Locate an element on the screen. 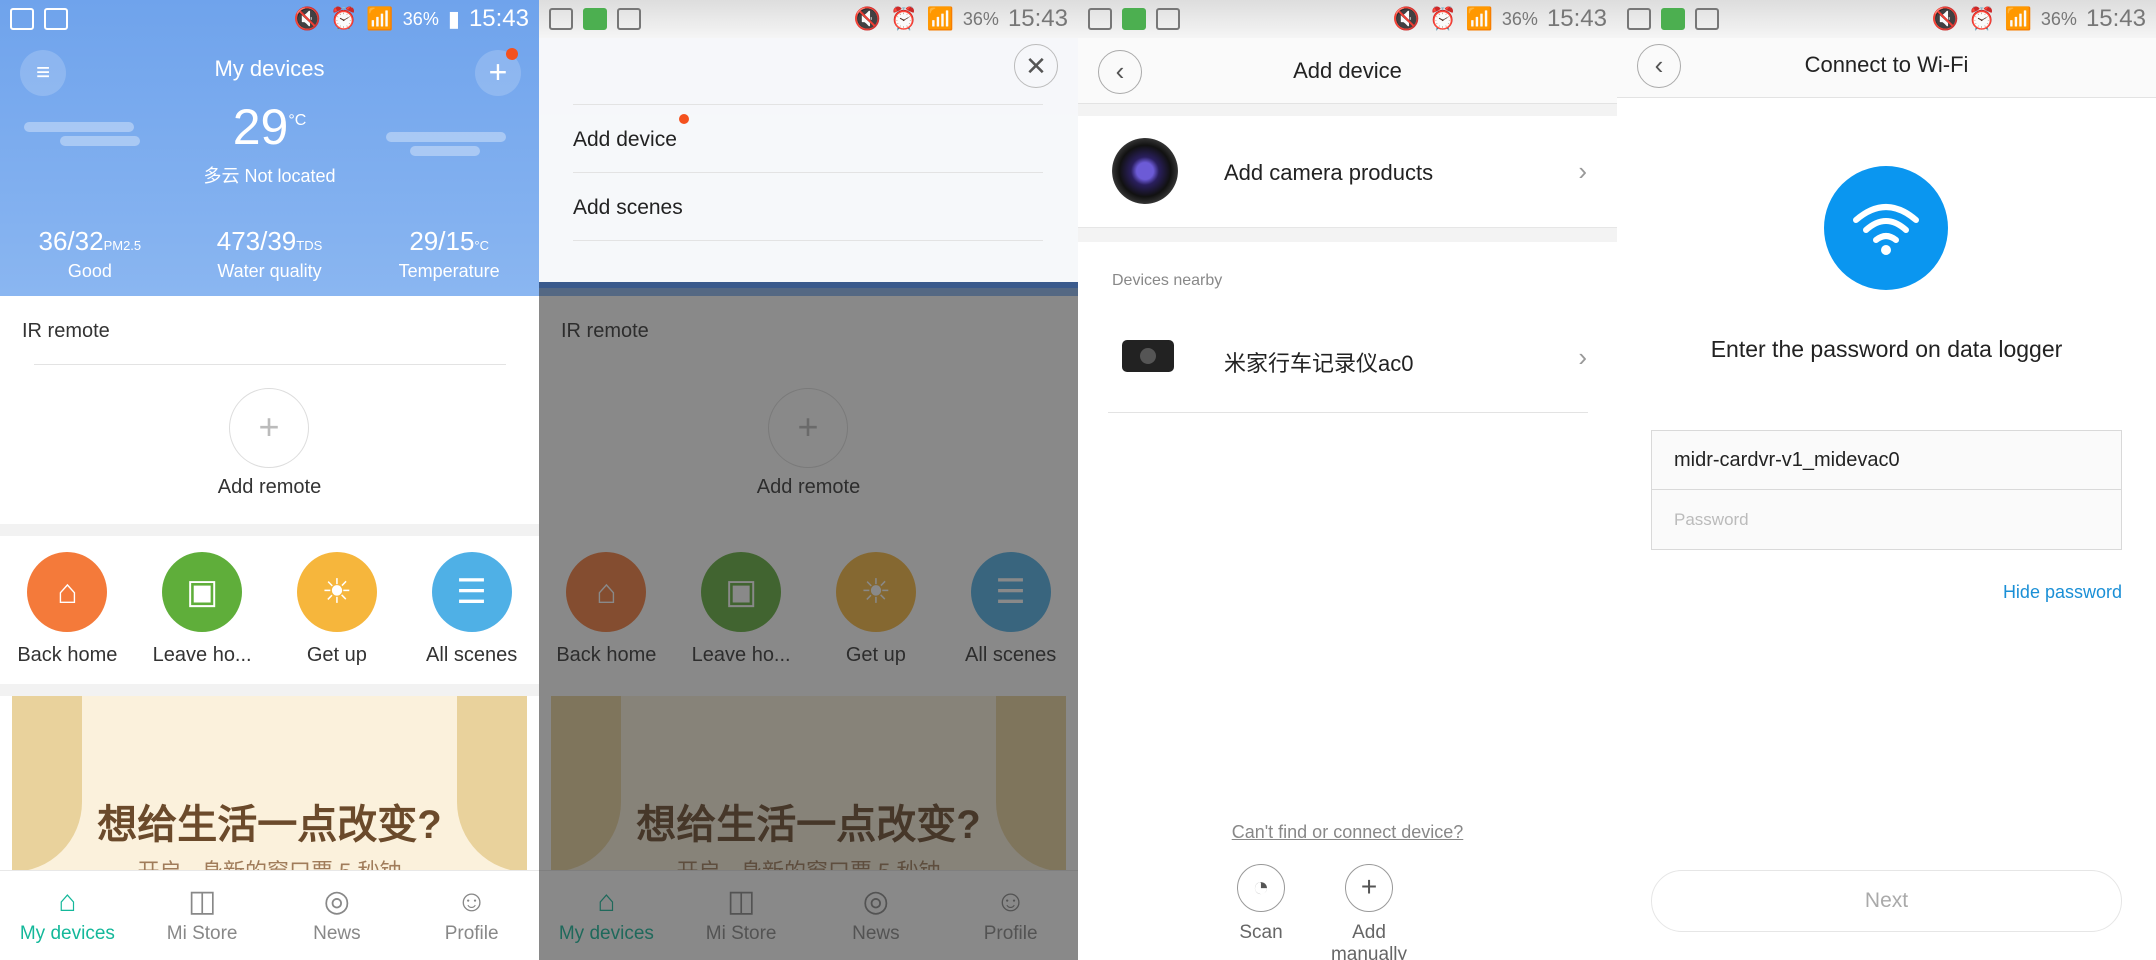 The width and height of the screenshot is (2156, 960). scene-get-up: ☀ Get up is located at coordinates (337, 609).